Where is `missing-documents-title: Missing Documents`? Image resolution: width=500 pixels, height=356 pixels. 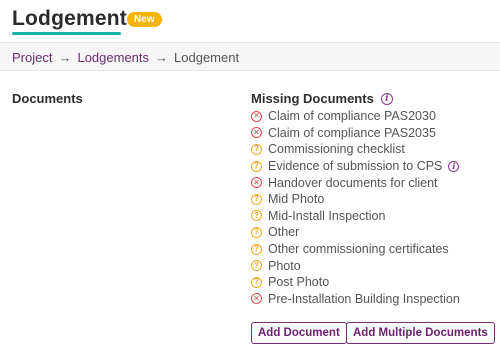 missing-documents-title: Missing Documents is located at coordinates (312, 98).